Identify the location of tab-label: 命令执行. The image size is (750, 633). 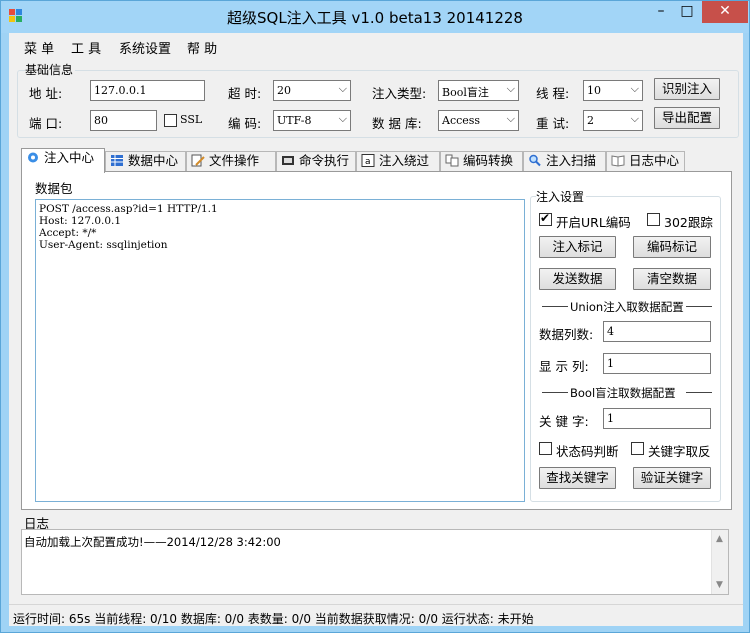
(324, 160).